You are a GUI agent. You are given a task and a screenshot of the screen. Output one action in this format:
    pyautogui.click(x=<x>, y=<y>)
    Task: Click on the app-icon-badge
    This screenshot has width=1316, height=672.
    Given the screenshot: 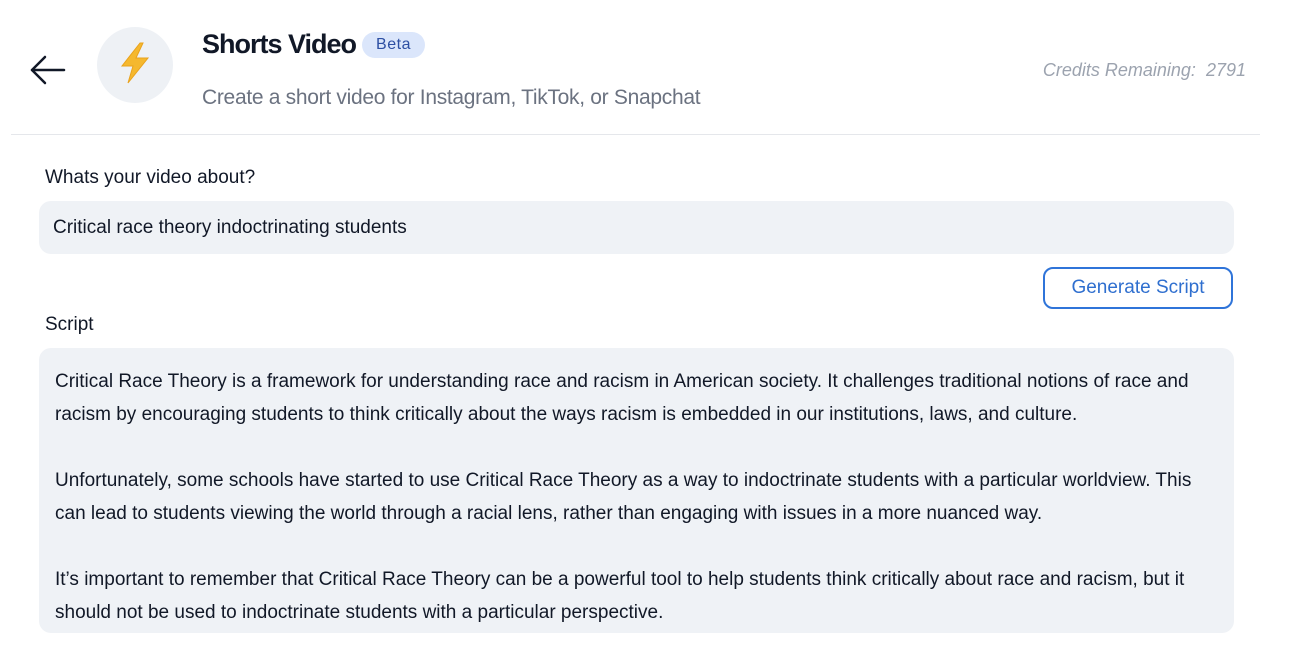 What is the action you would take?
    pyautogui.click(x=135, y=65)
    